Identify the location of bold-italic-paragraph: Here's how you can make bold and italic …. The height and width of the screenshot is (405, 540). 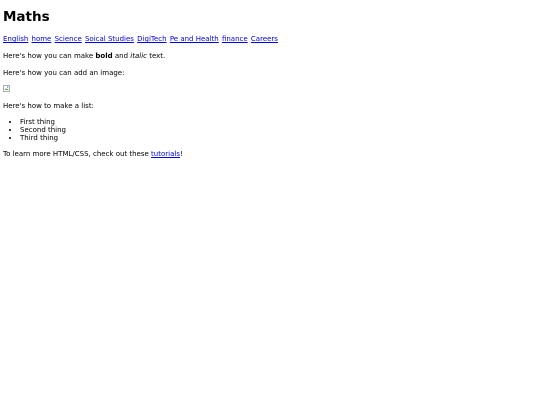
(270, 56).